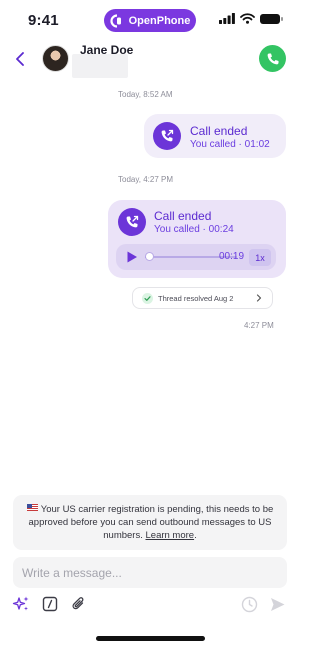 The image size is (320, 648). I want to click on call-2-subtitle: You called · 00:24, so click(194, 229).